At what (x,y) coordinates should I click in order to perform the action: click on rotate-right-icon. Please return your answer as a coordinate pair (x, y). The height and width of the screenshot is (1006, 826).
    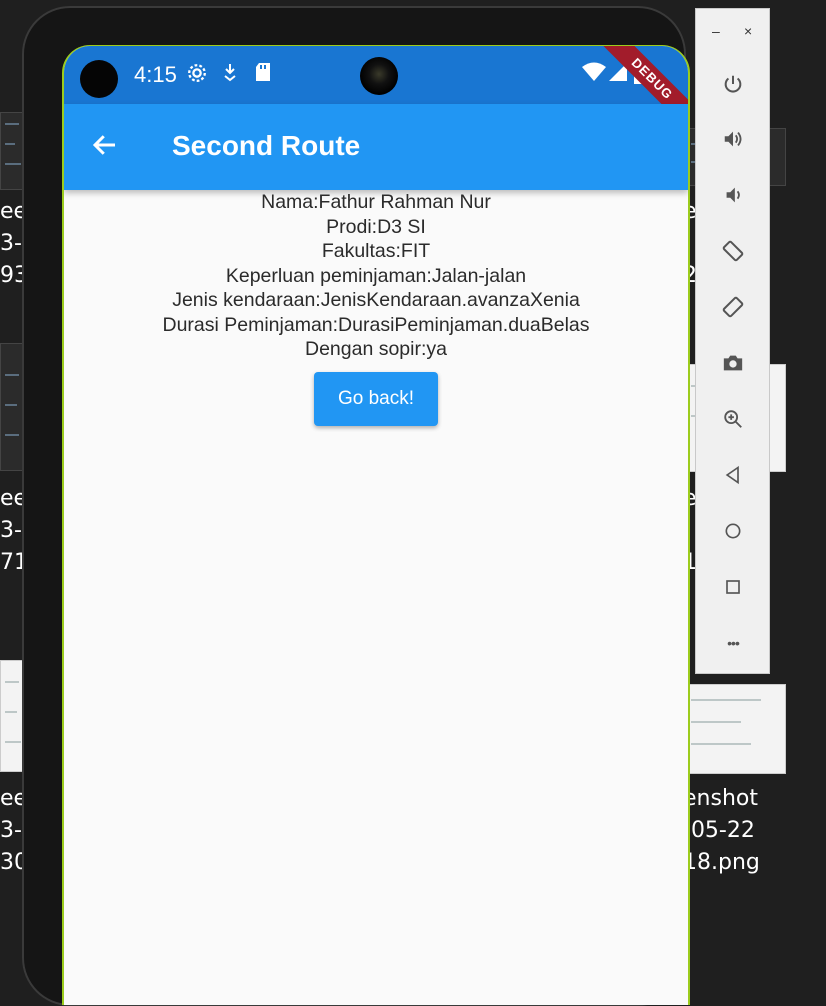
    Looking at the image, I should click on (733, 307).